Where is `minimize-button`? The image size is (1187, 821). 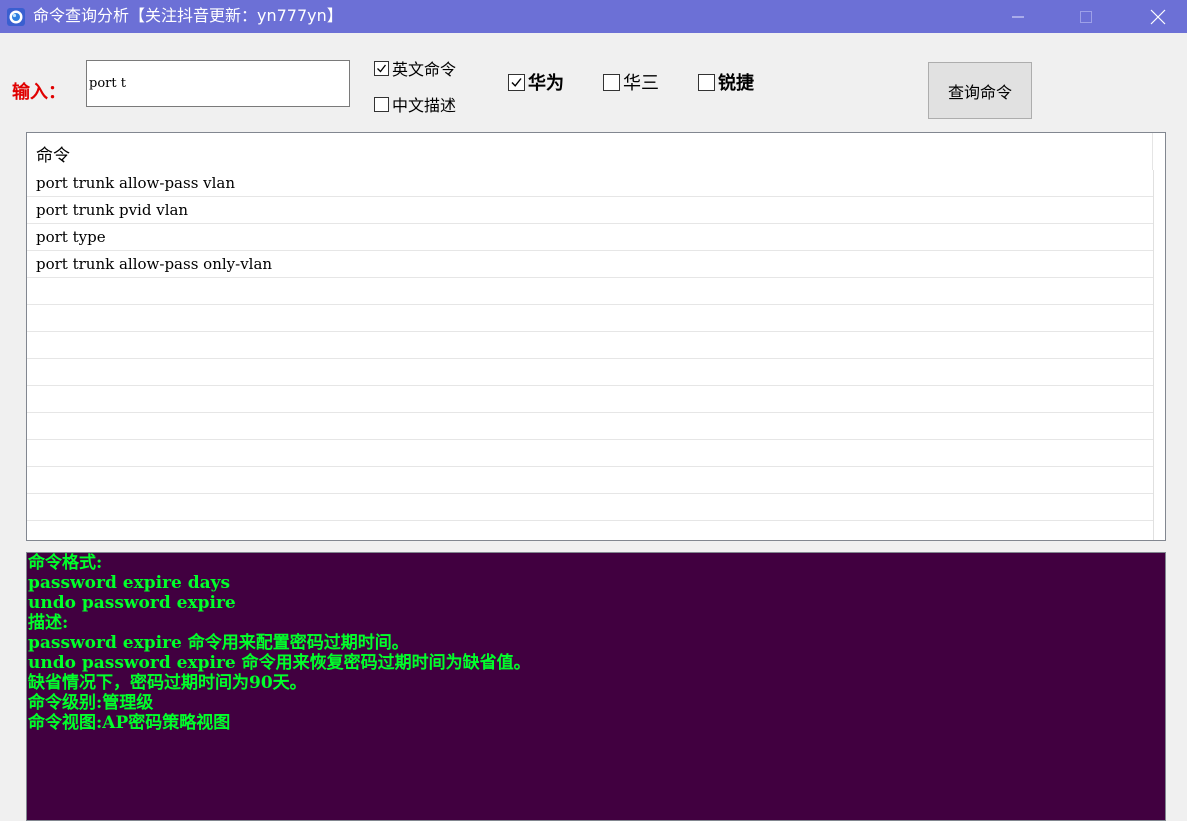 minimize-button is located at coordinates (1018, 16).